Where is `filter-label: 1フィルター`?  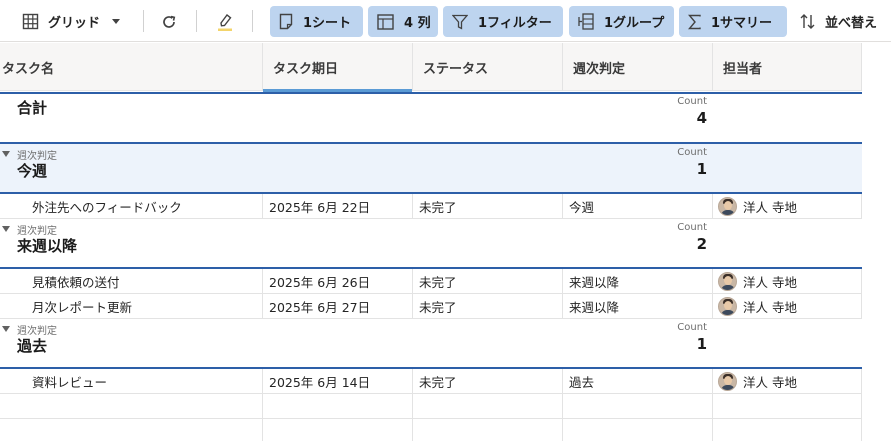 filter-label: 1フィルター is located at coordinates (515, 23).